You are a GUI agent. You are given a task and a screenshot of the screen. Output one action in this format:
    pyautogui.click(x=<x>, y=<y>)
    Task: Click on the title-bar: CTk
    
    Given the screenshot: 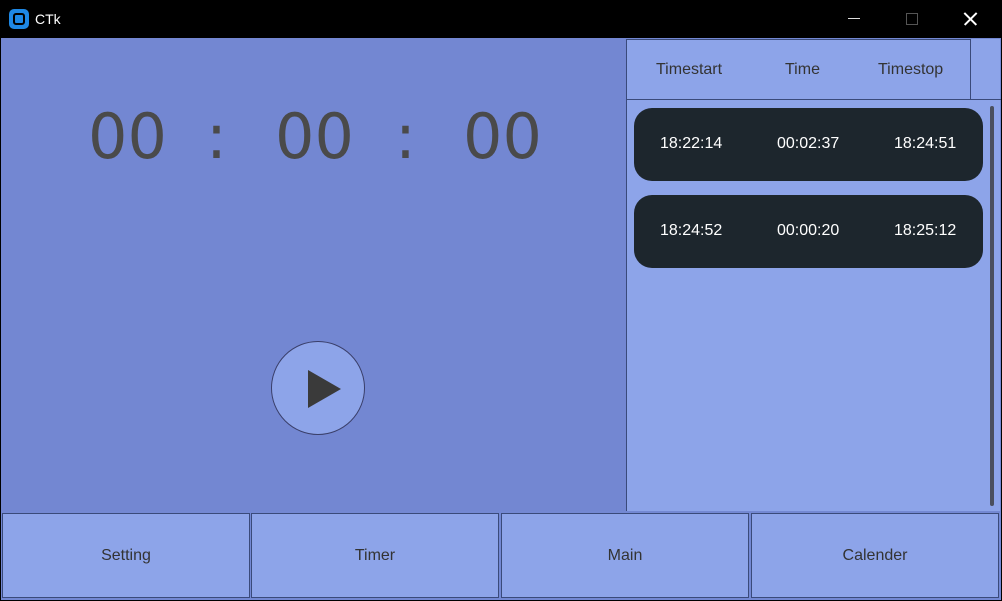 What is the action you would take?
    pyautogui.click(x=501, y=19)
    